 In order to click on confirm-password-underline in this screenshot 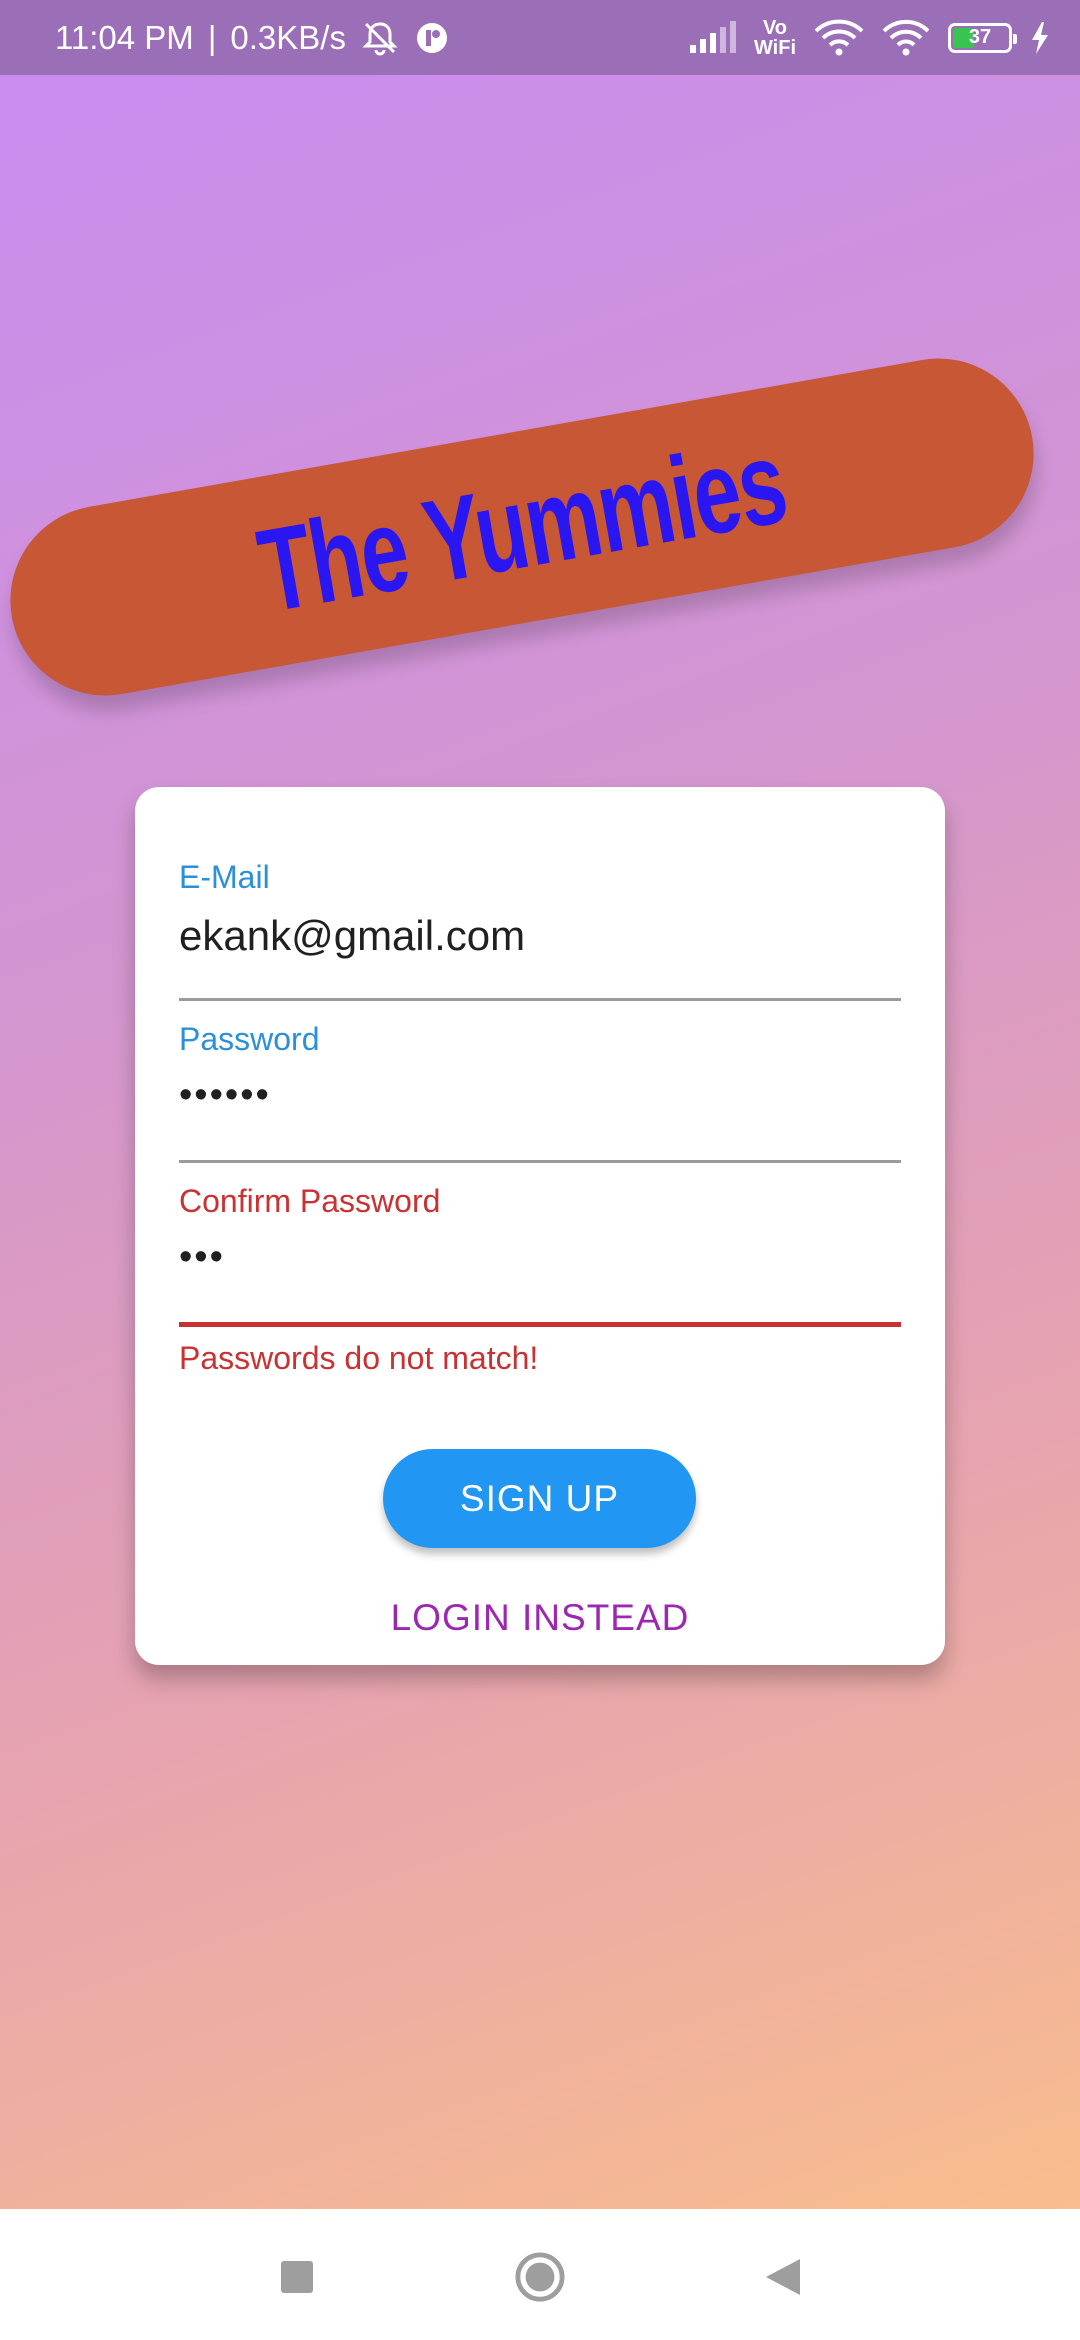, I will do `click(540, 1324)`.